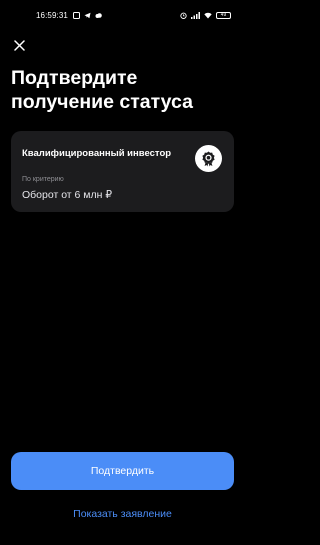  I want to click on page-title: Подтвердите получение статуса, so click(102, 90).